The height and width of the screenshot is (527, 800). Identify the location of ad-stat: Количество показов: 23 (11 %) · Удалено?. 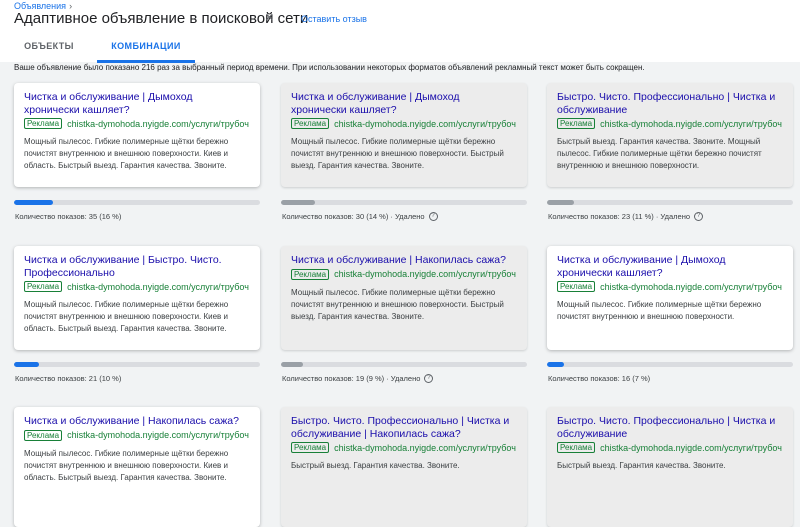
(626, 216).